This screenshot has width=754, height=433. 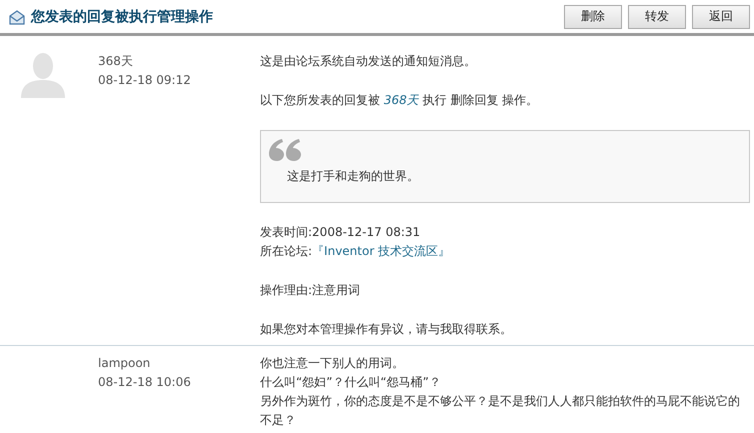 What do you see at coordinates (332, 363) in the screenshot?
I see `reply-text: 你也注意一下别人的用词。` at bounding box center [332, 363].